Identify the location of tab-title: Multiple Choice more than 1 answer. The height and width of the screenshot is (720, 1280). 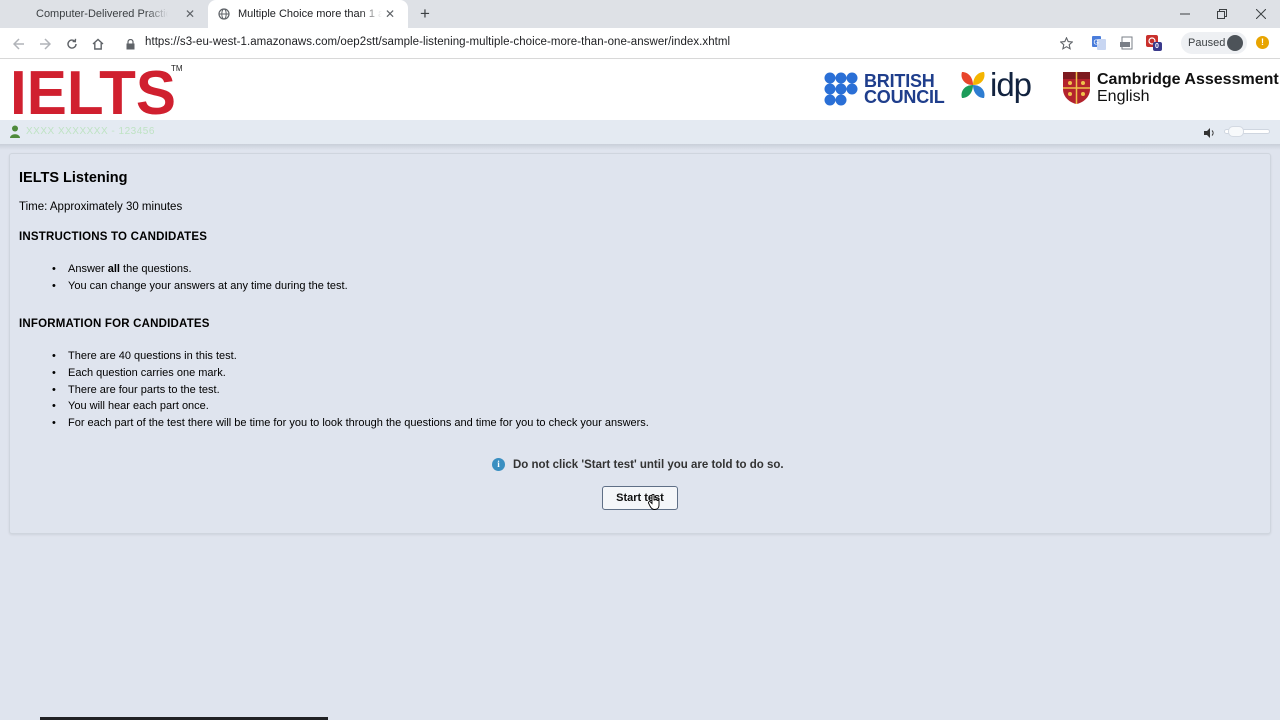
(310, 14).